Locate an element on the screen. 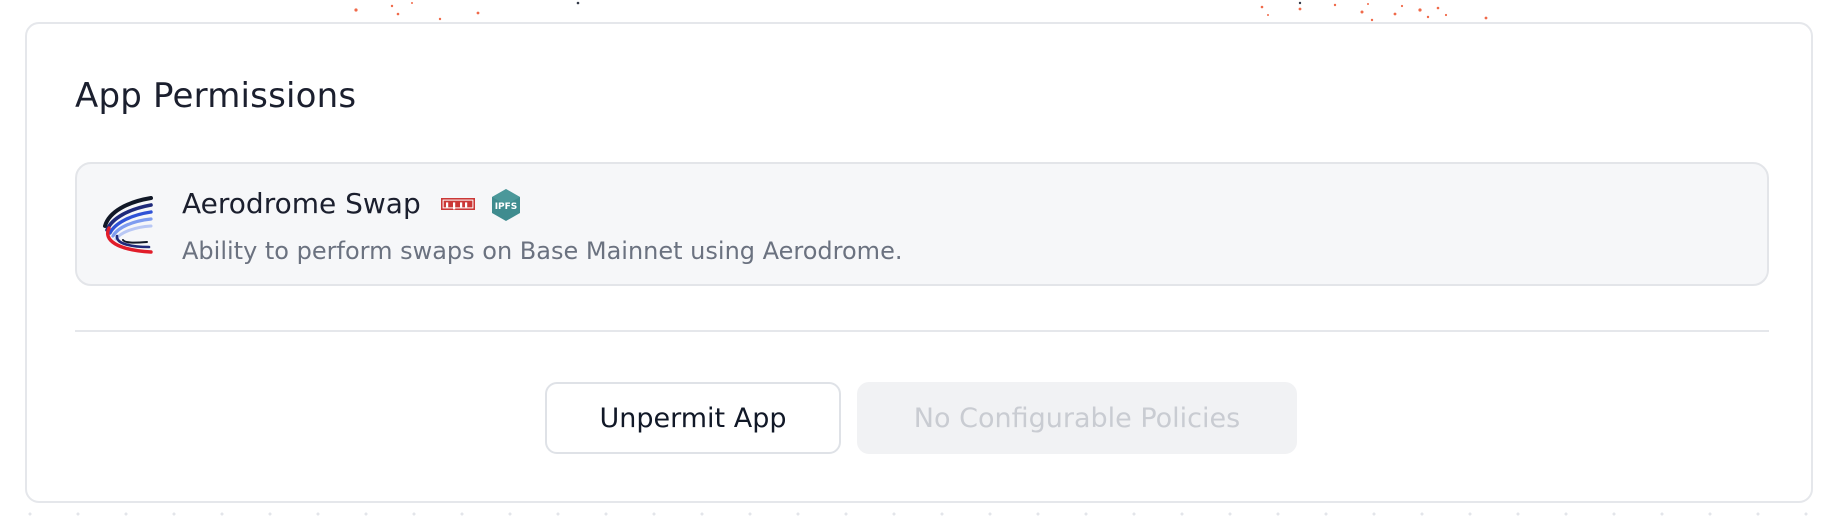 This screenshot has width=1834, height=518. npm-icon: npm is located at coordinates (458, 205).